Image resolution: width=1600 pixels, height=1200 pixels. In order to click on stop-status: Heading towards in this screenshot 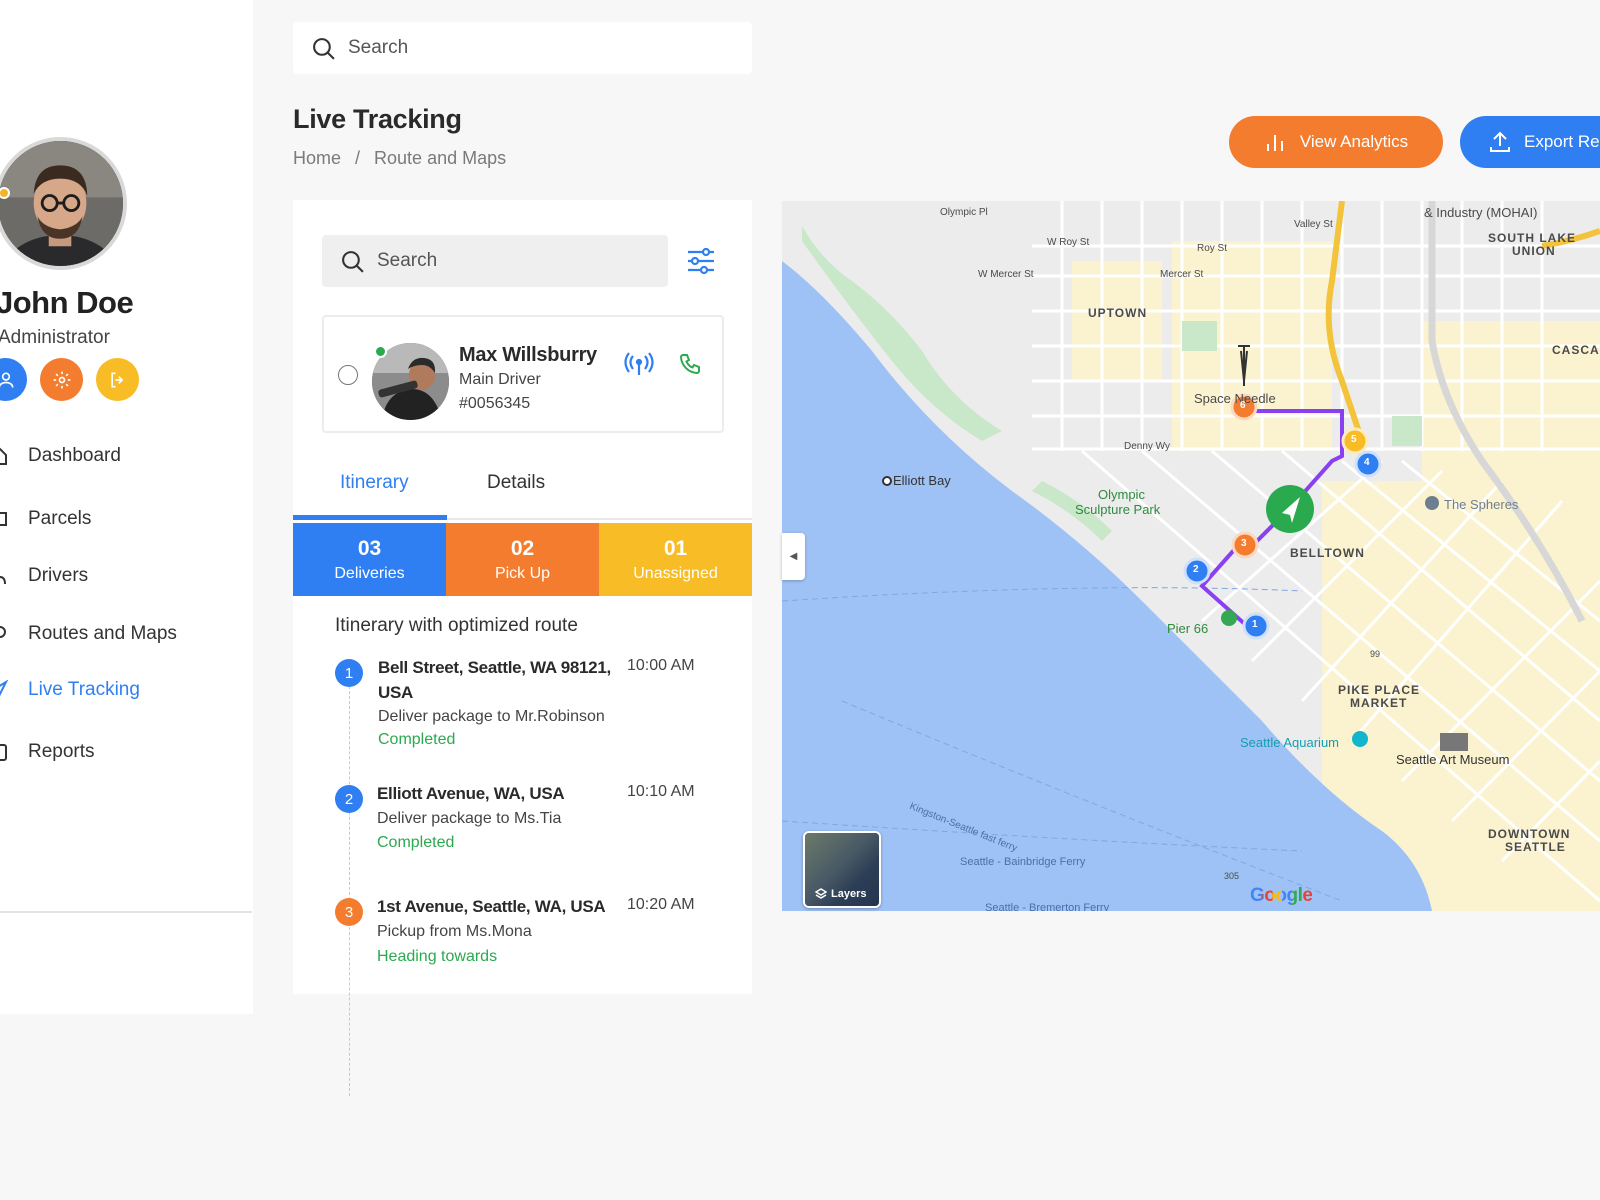, I will do `click(437, 956)`.